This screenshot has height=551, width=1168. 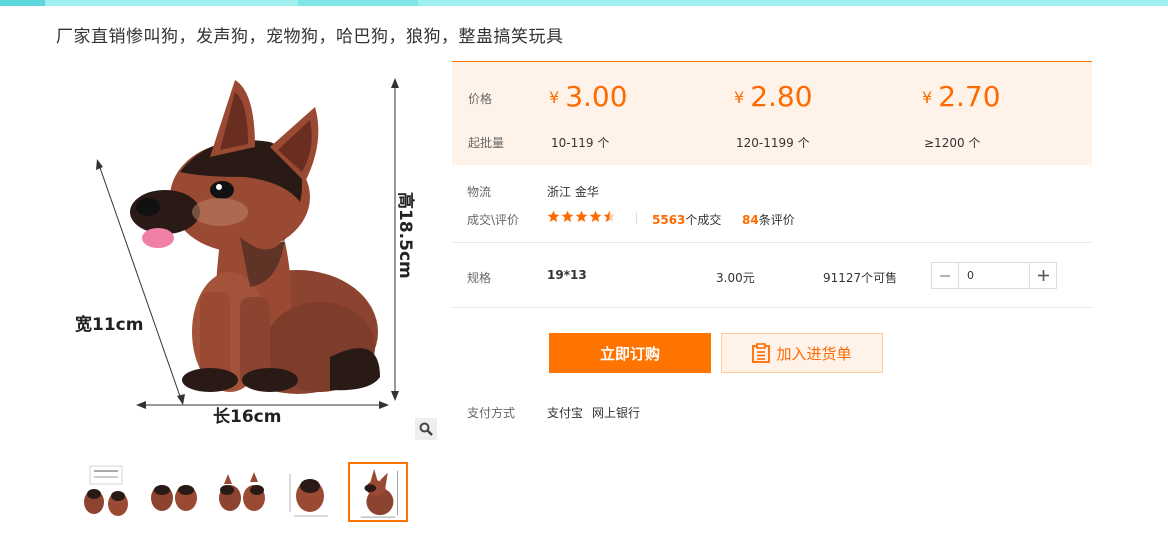 What do you see at coordinates (952, 143) in the screenshot?
I see `moq-range-3: ≥1200 个` at bounding box center [952, 143].